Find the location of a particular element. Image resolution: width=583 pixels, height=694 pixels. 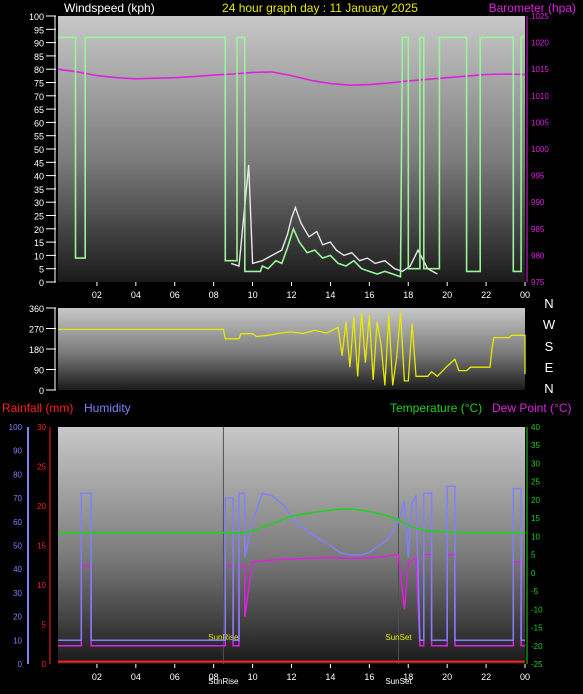

temperature-tick-label: 20 is located at coordinates (535, 500).